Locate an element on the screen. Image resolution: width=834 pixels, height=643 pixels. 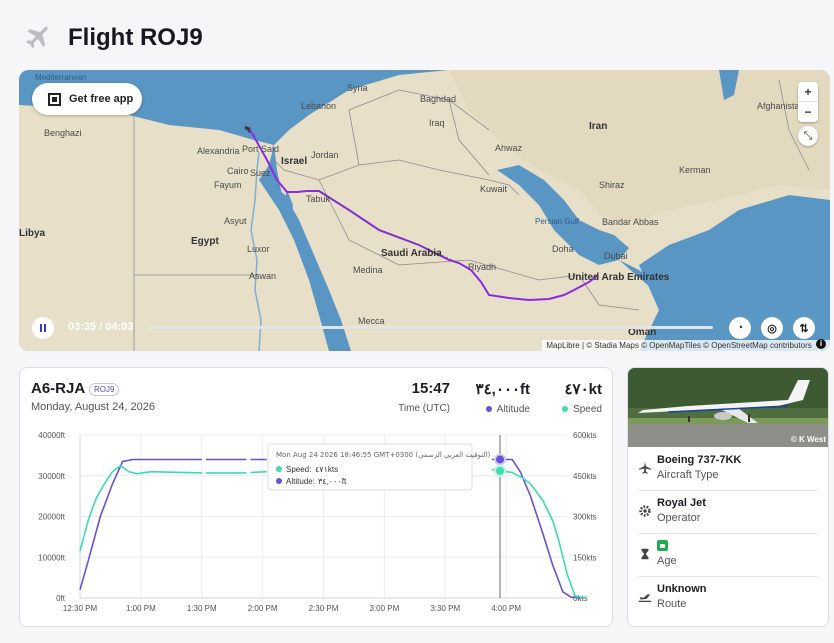
zoom-controls: + − is located at coordinates (808, 102).